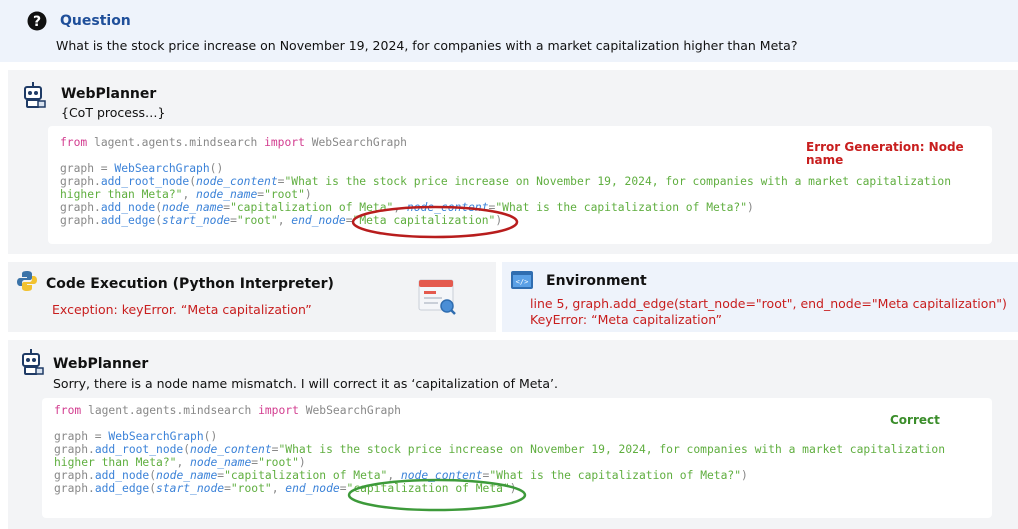 The image size is (1018, 529). Describe the element at coordinates (27, 281) in the screenshot. I see `python-logo-icon` at that location.